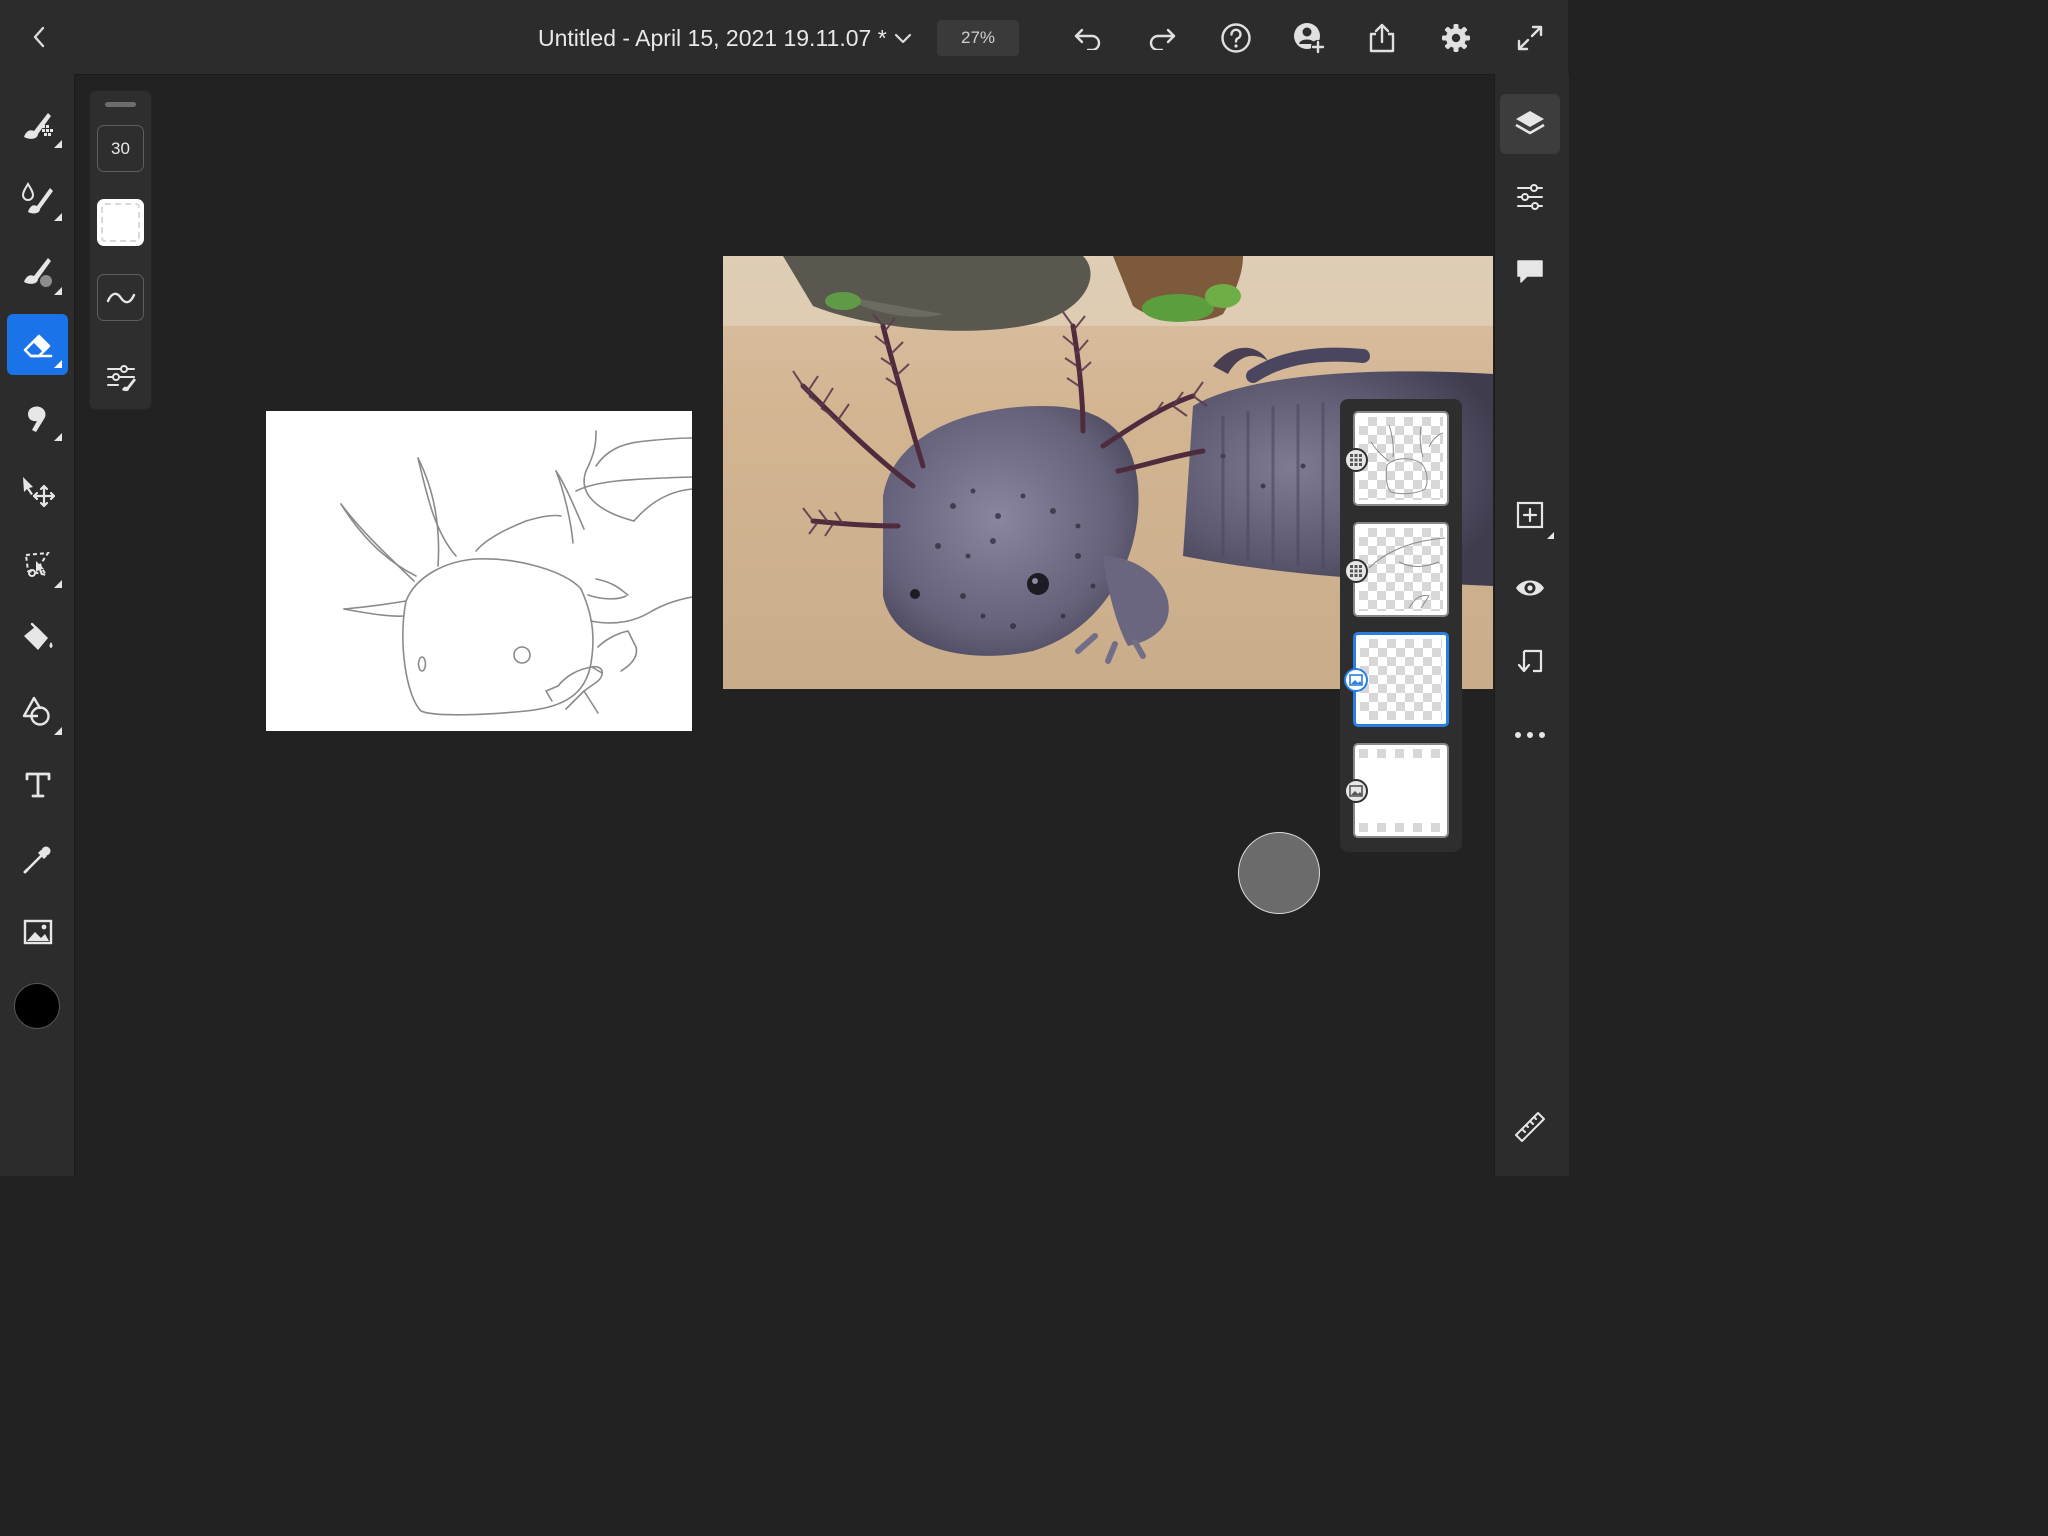 The image size is (2048, 1536). What do you see at coordinates (712, 38) in the screenshot?
I see `document-title: Untitled - April 15, 2021 19.11.07 *` at bounding box center [712, 38].